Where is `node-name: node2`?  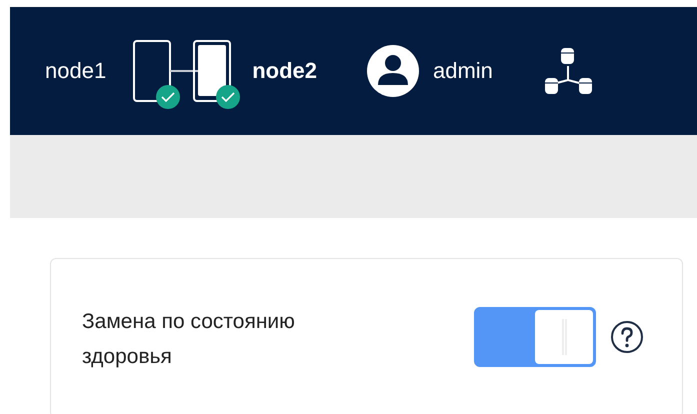 node-name: node2 is located at coordinates (278, 71).